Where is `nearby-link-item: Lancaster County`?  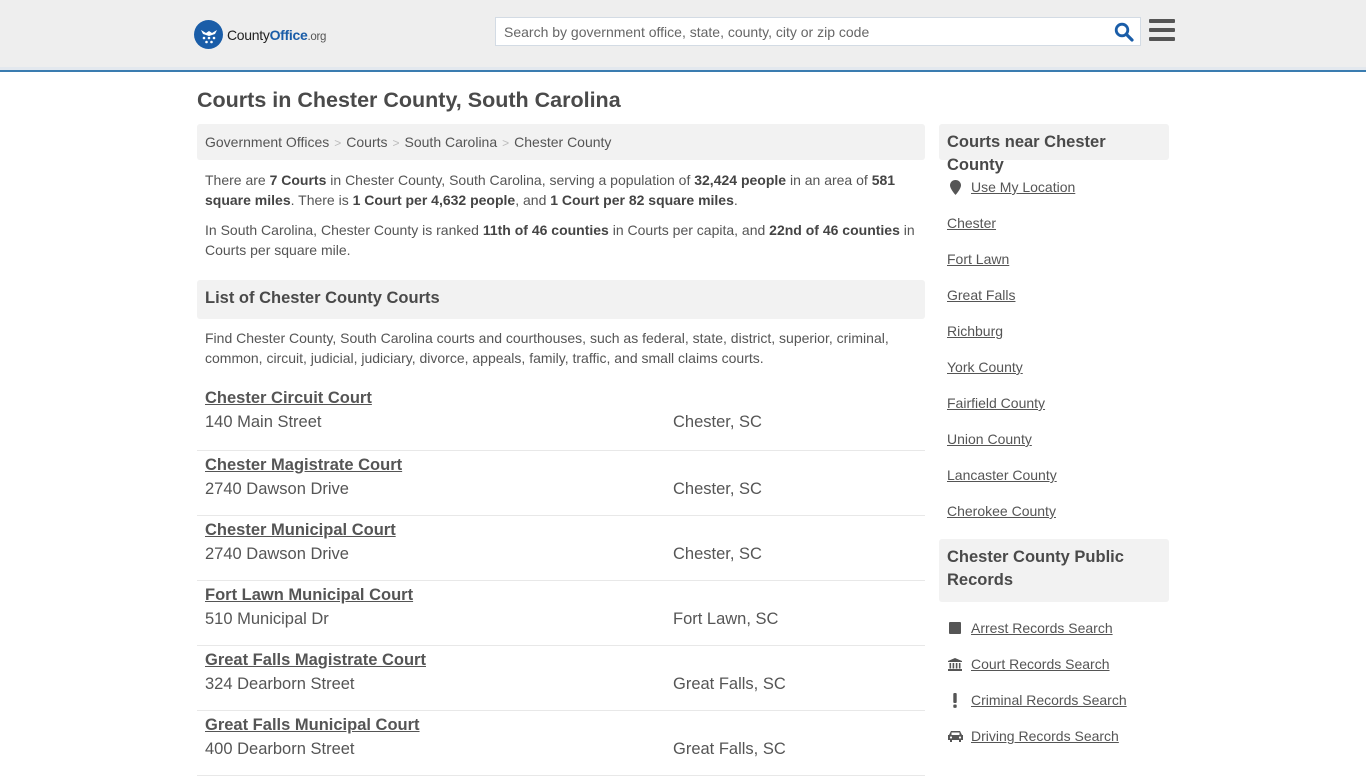 nearby-link-item: Lancaster County is located at coordinates (1054, 475).